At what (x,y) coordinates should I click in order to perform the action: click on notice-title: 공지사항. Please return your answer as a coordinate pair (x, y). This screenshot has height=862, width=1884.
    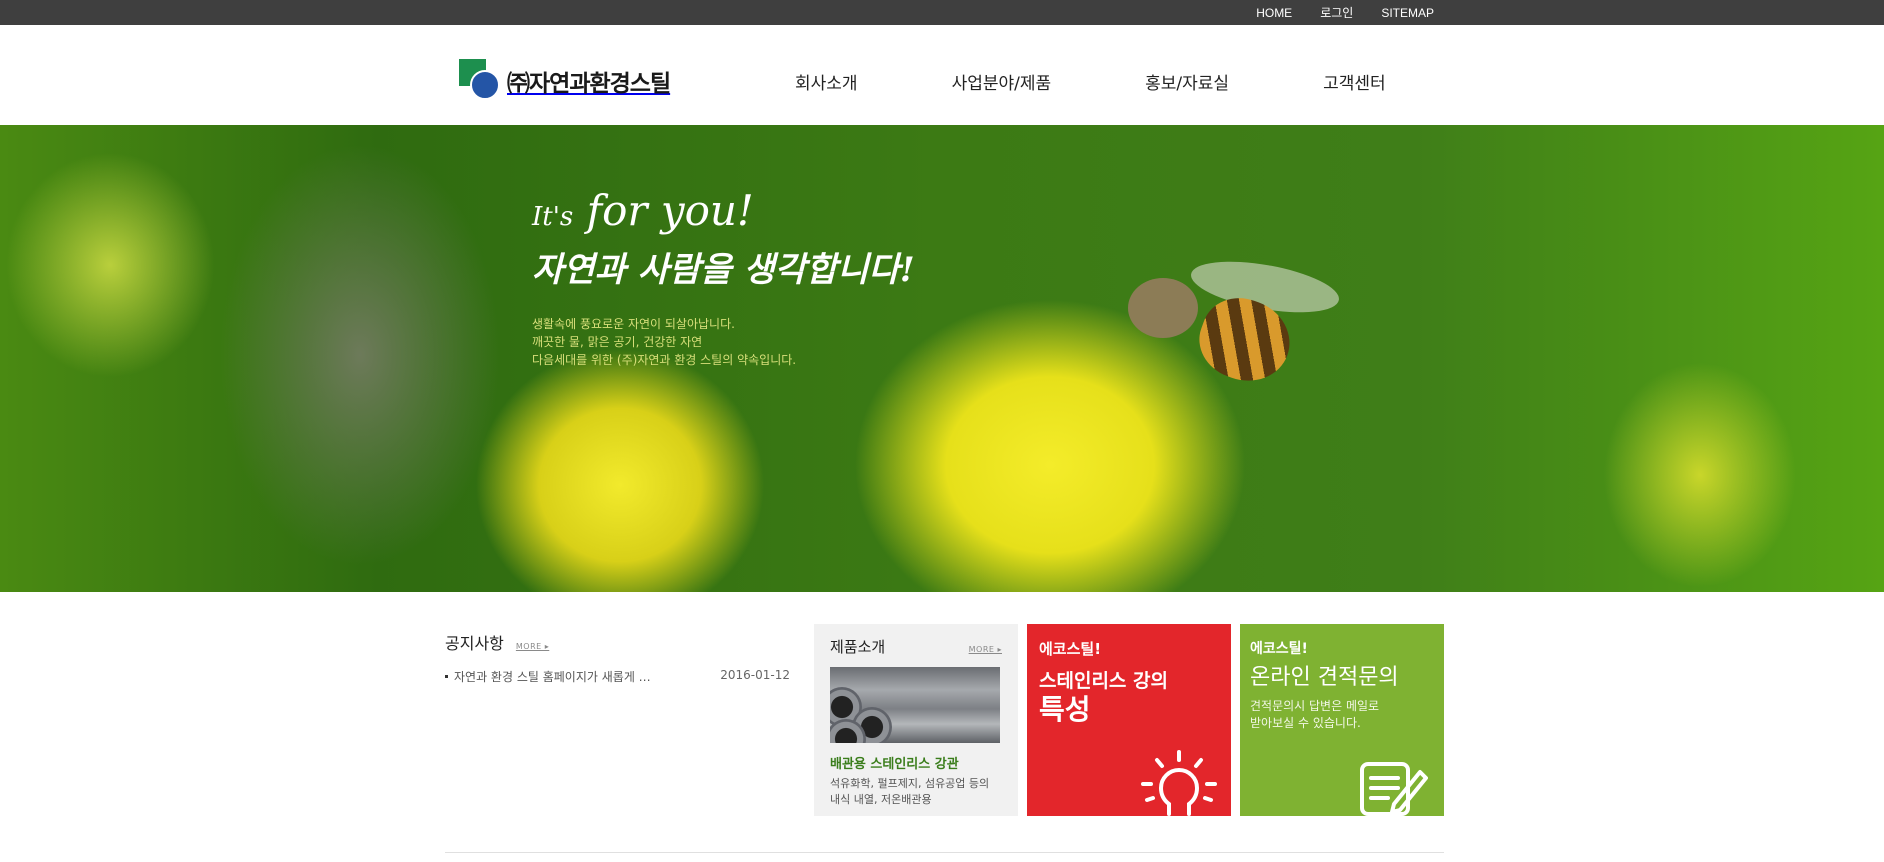
    Looking at the image, I should click on (474, 643).